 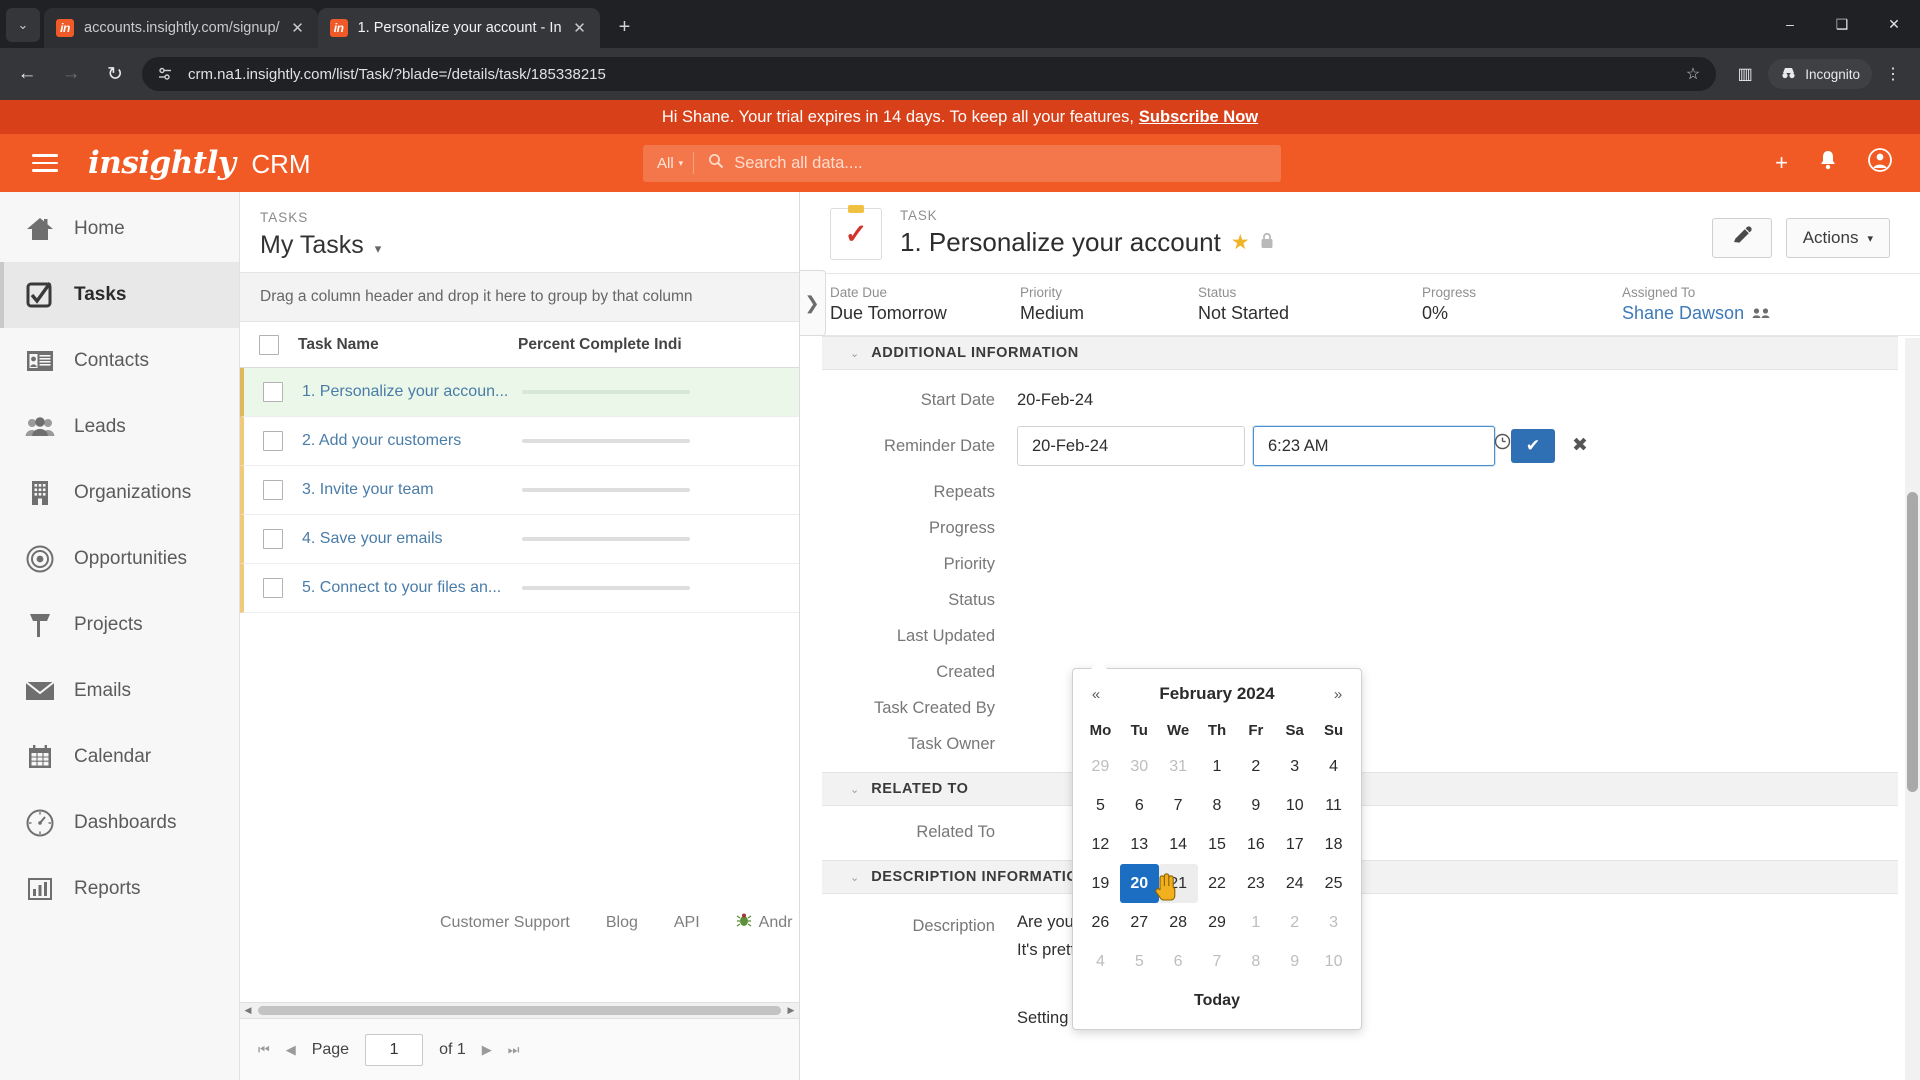 I want to click on next-month-icon: », so click(x=1338, y=694).